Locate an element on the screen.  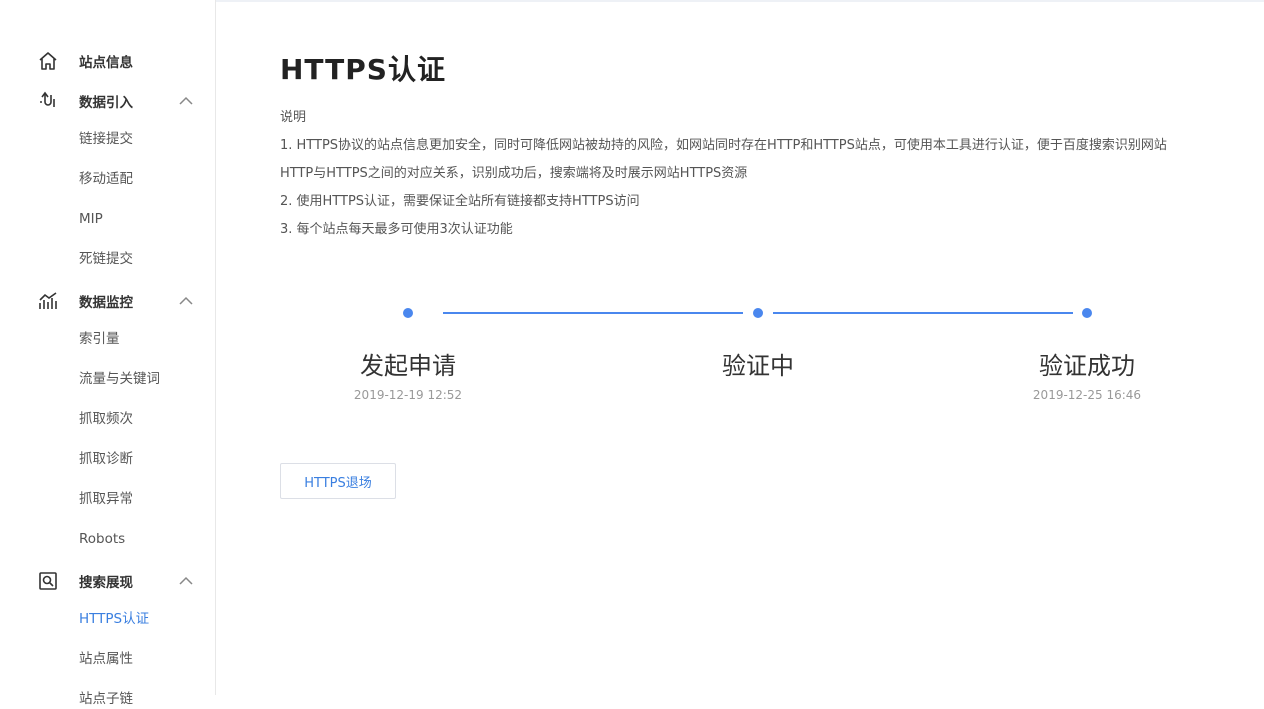
sidebar-section-search-display: 搜索展现 is located at coordinates (107, 581).